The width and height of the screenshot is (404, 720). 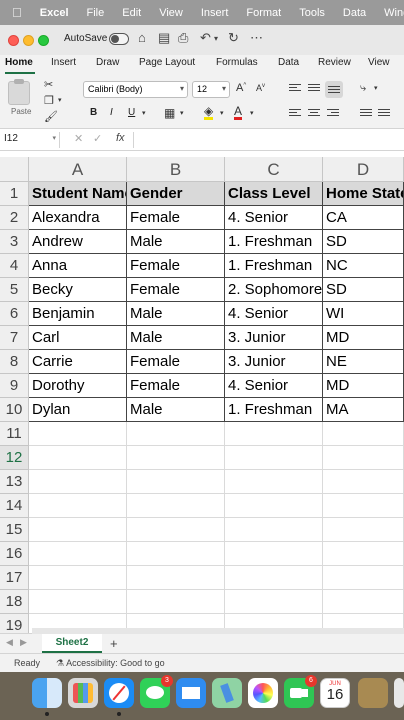 I want to click on table-cell: SD, so click(x=363, y=242).